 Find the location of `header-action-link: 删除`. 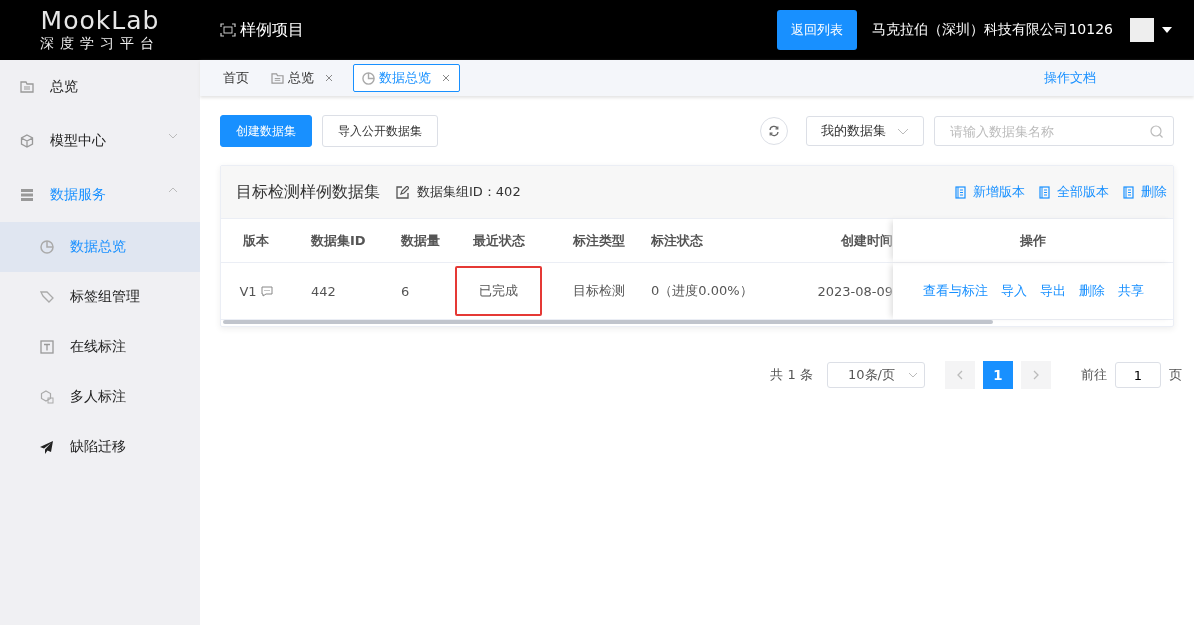

header-action-link: 删除 is located at coordinates (1145, 192).